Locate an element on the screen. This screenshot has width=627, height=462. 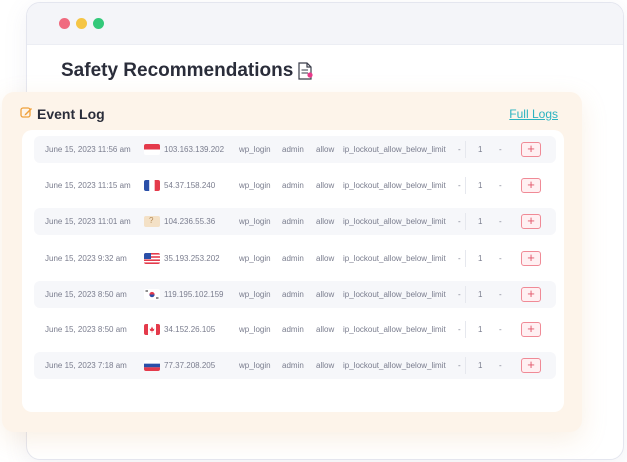
indonesia-flag is located at coordinates (152, 149).